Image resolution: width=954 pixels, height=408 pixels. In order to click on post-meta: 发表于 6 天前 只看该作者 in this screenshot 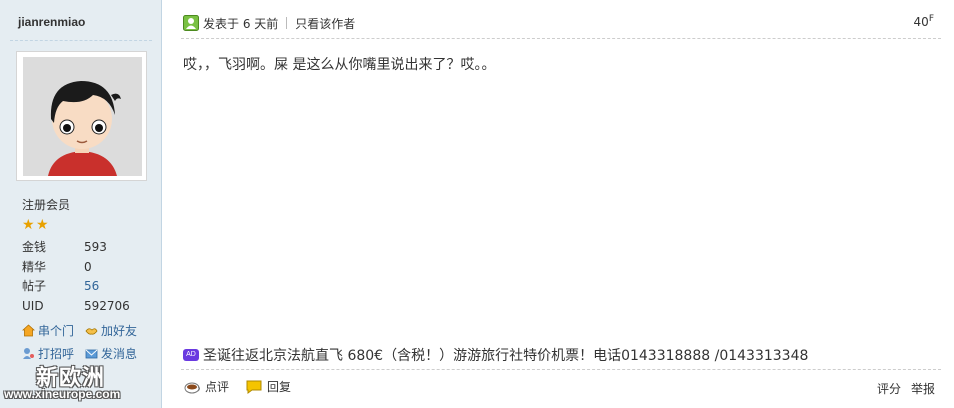, I will do `click(269, 23)`.